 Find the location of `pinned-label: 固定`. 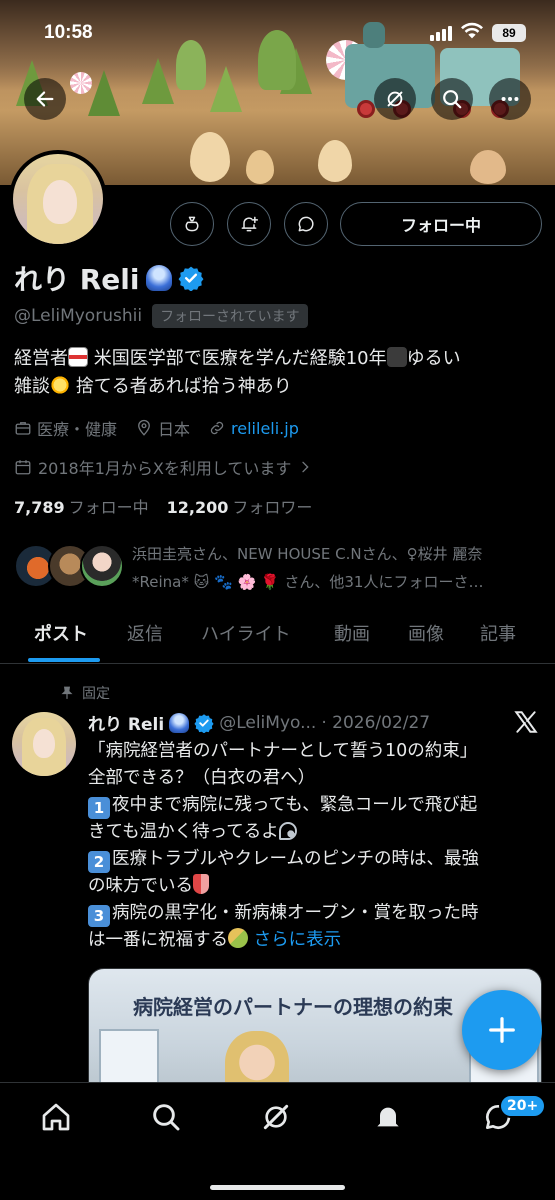

pinned-label: 固定 is located at coordinates (85, 693).